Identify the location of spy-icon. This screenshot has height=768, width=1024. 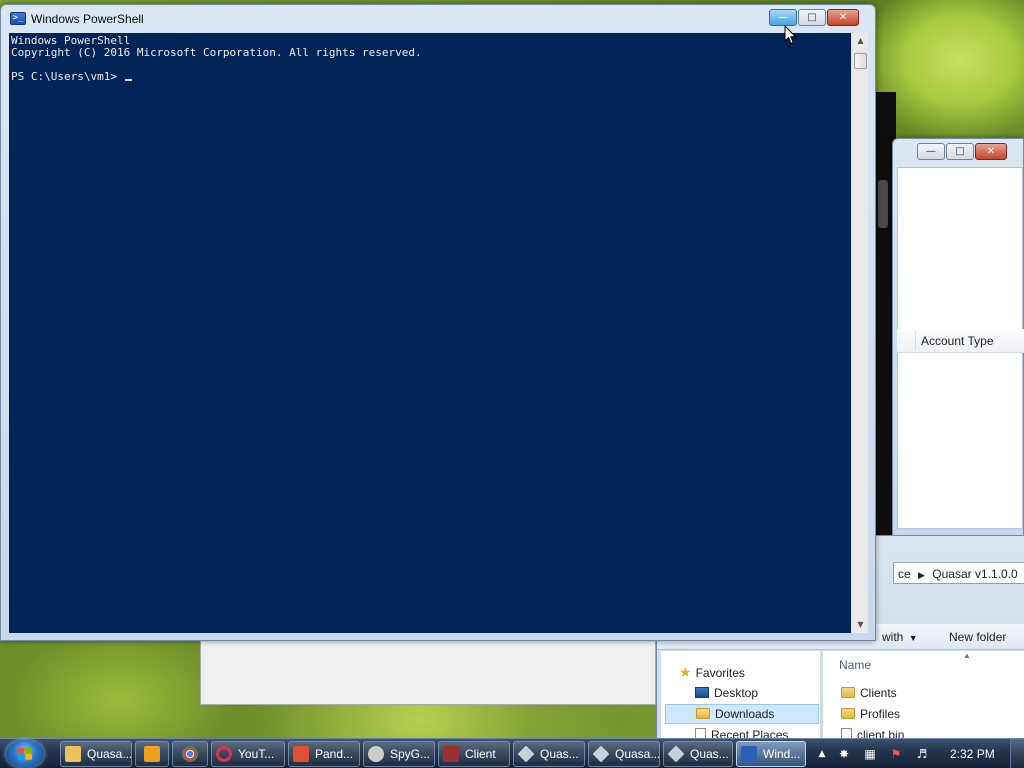
(376, 754).